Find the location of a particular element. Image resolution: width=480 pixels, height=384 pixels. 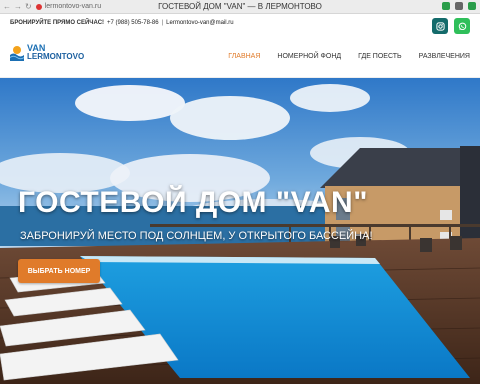

instagram-button is located at coordinates (440, 26).